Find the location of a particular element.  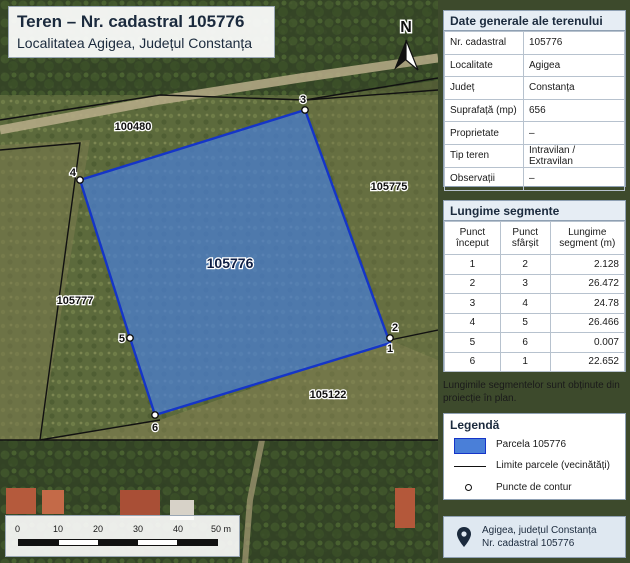

legend-swatch-point is located at coordinates (468, 487).